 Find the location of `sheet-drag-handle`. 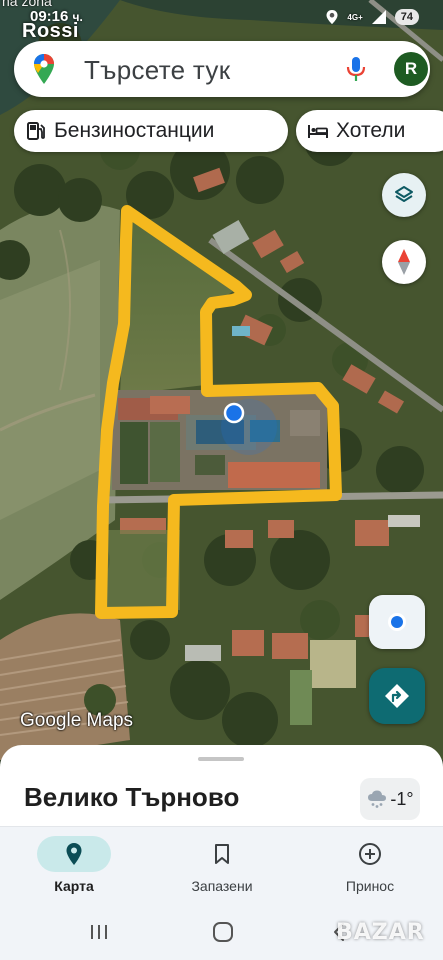

sheet-drag-handle is located at coordinates (221, 759).